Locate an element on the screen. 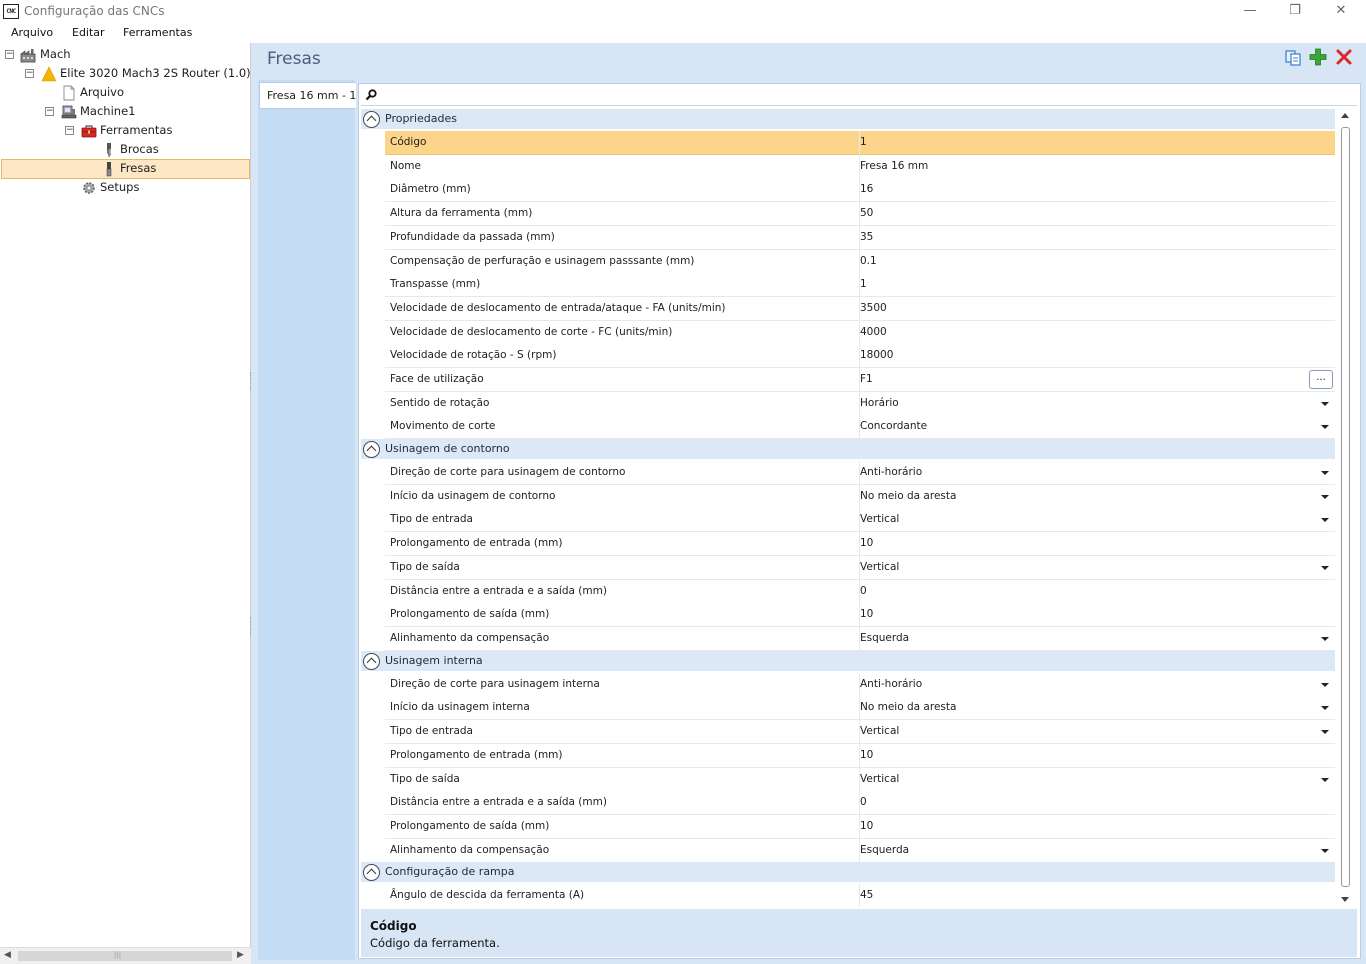 Image resolution: width=1366 pixels, height=964 pixels. grid-vertical-scrollbar is located at coordinates (1345, 508).